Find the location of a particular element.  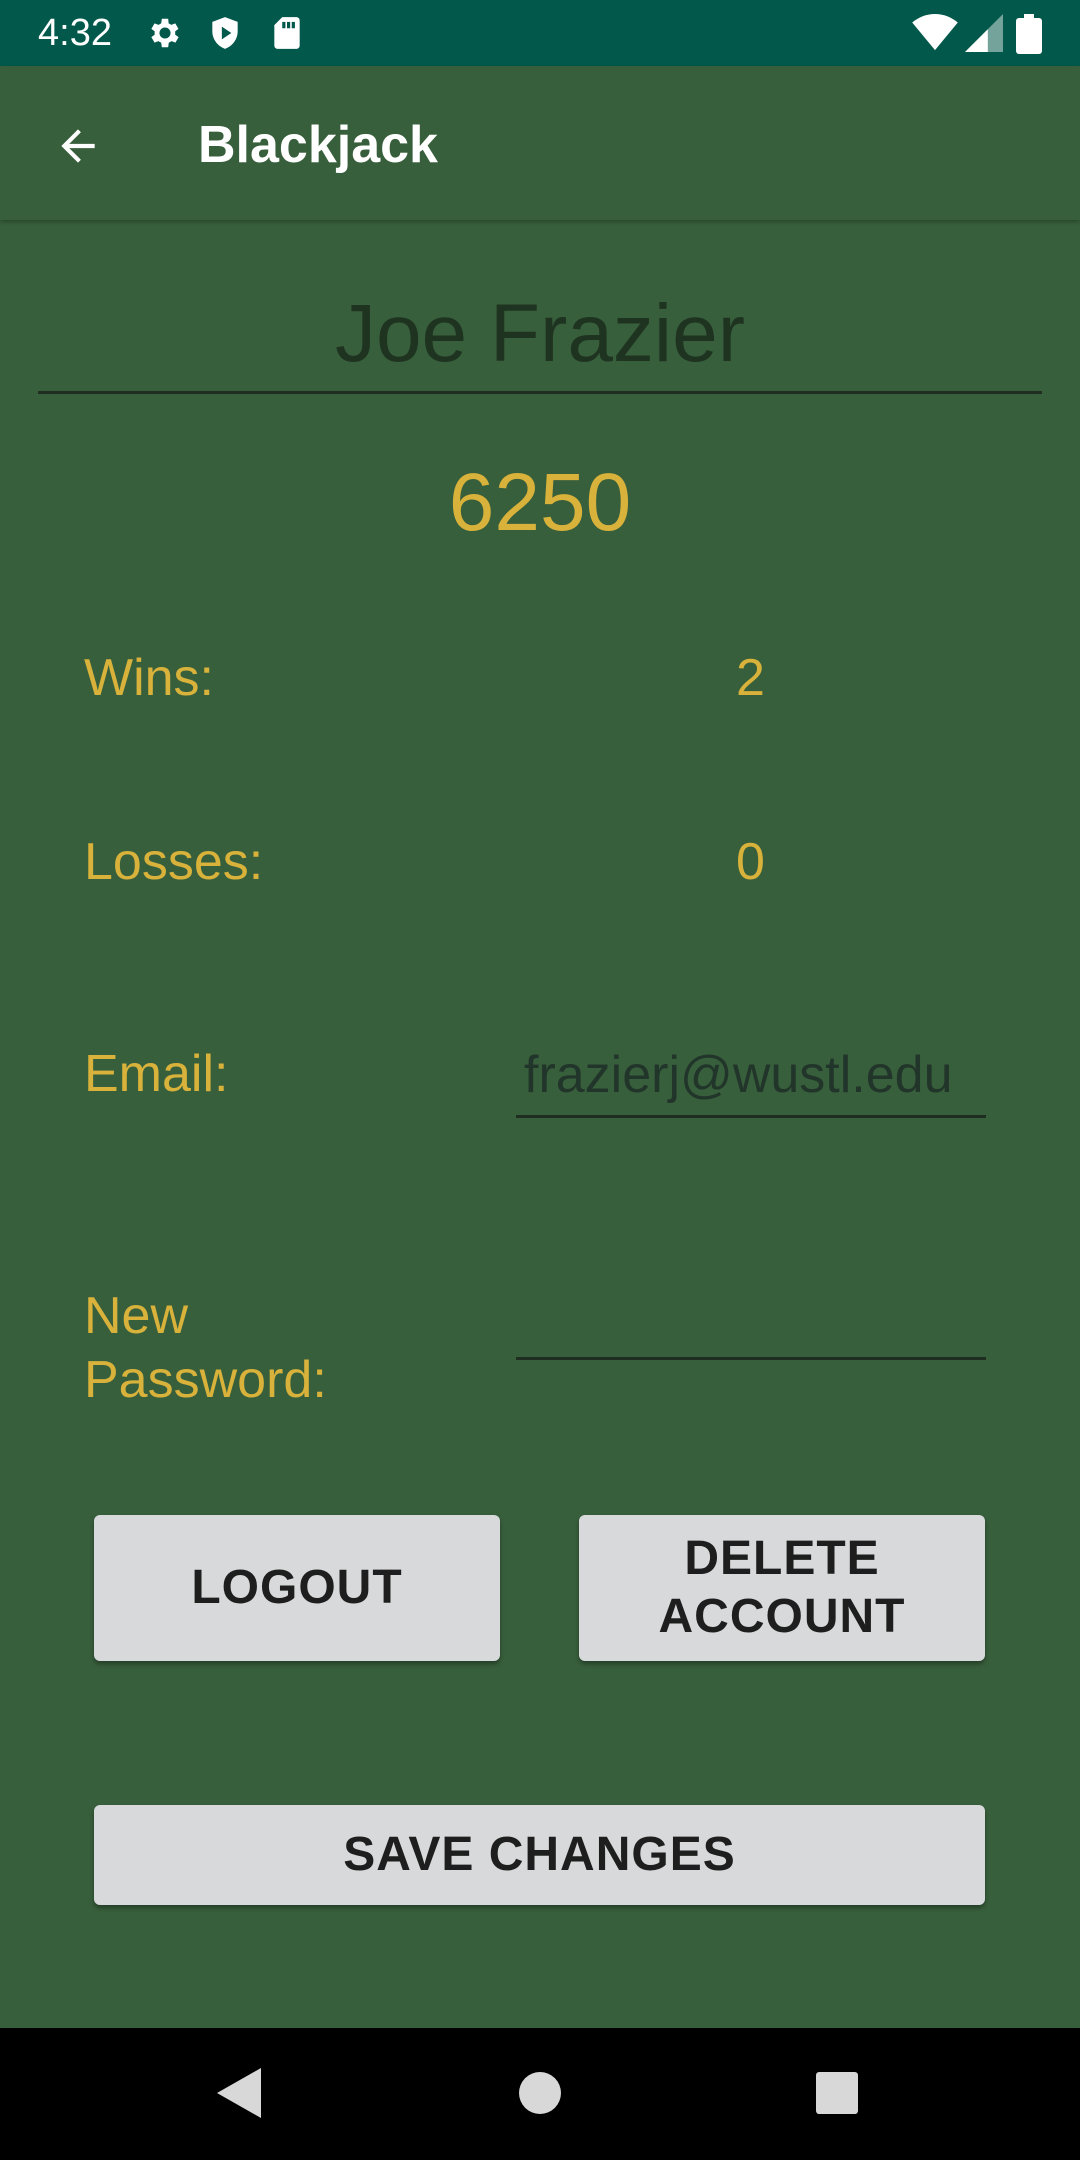

losses-label: Losses: is located at coordinates (174, 862).